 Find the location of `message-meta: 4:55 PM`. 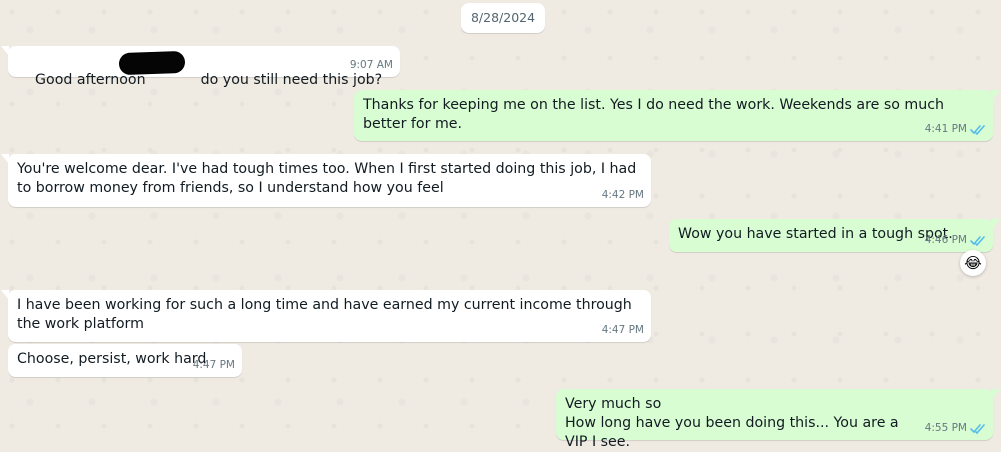

message-meta: 4:55 PM is located at coordinates (955, 428).